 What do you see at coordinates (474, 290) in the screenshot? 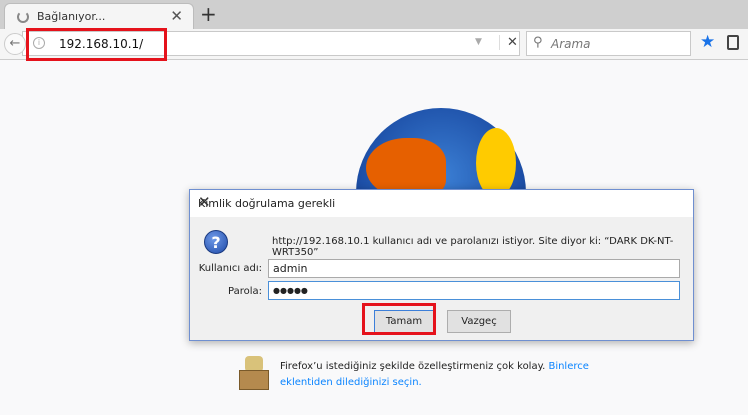
I see `password-input: ●●●●●` at bounding box center [474, 290].